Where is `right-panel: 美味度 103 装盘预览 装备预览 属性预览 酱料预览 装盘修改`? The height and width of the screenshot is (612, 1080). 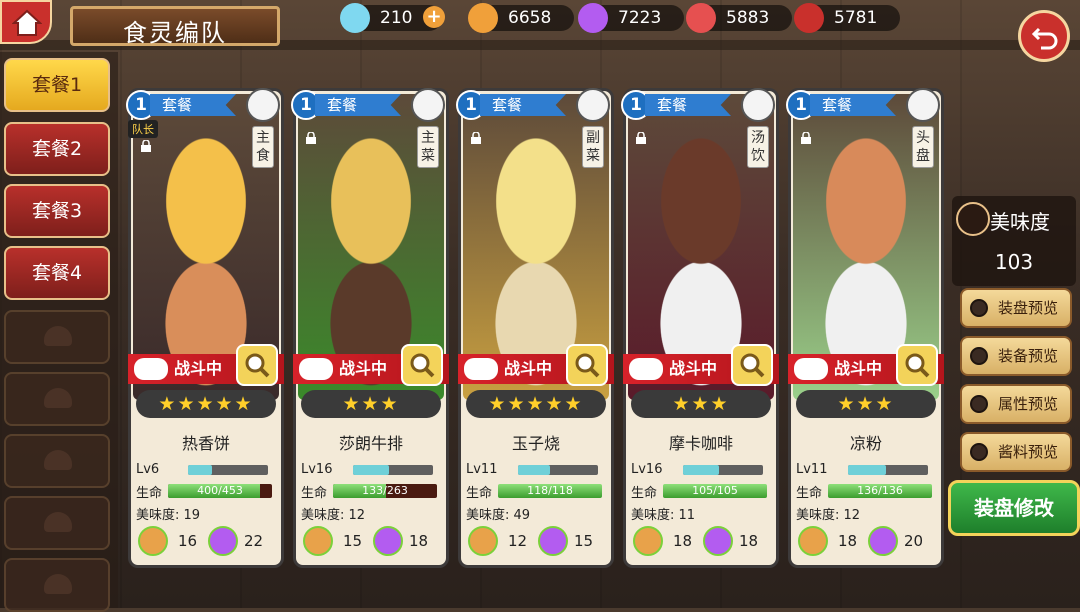 right-panel: 美味度 103 装盘预览 装备预览 属性预览 酱料预览 装盘修改 is located at coordinates (1014, 371).